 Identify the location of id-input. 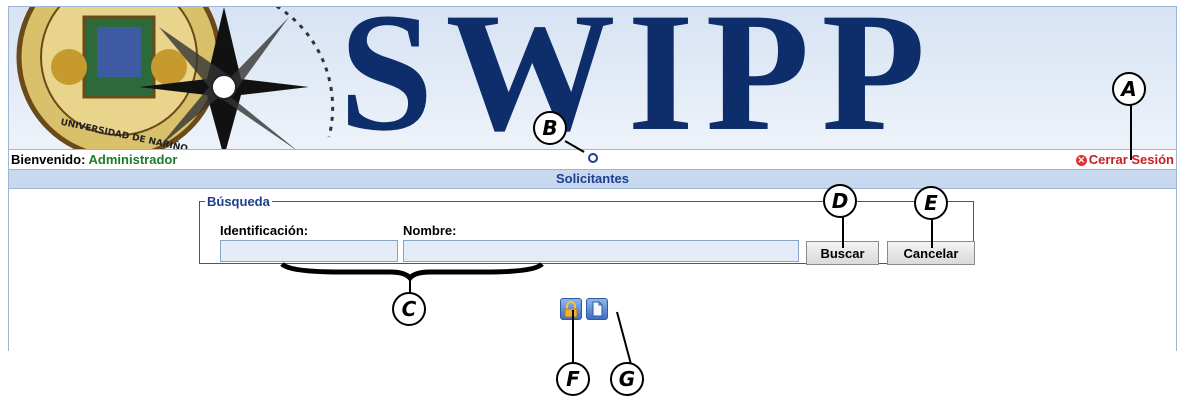
(309, 251).